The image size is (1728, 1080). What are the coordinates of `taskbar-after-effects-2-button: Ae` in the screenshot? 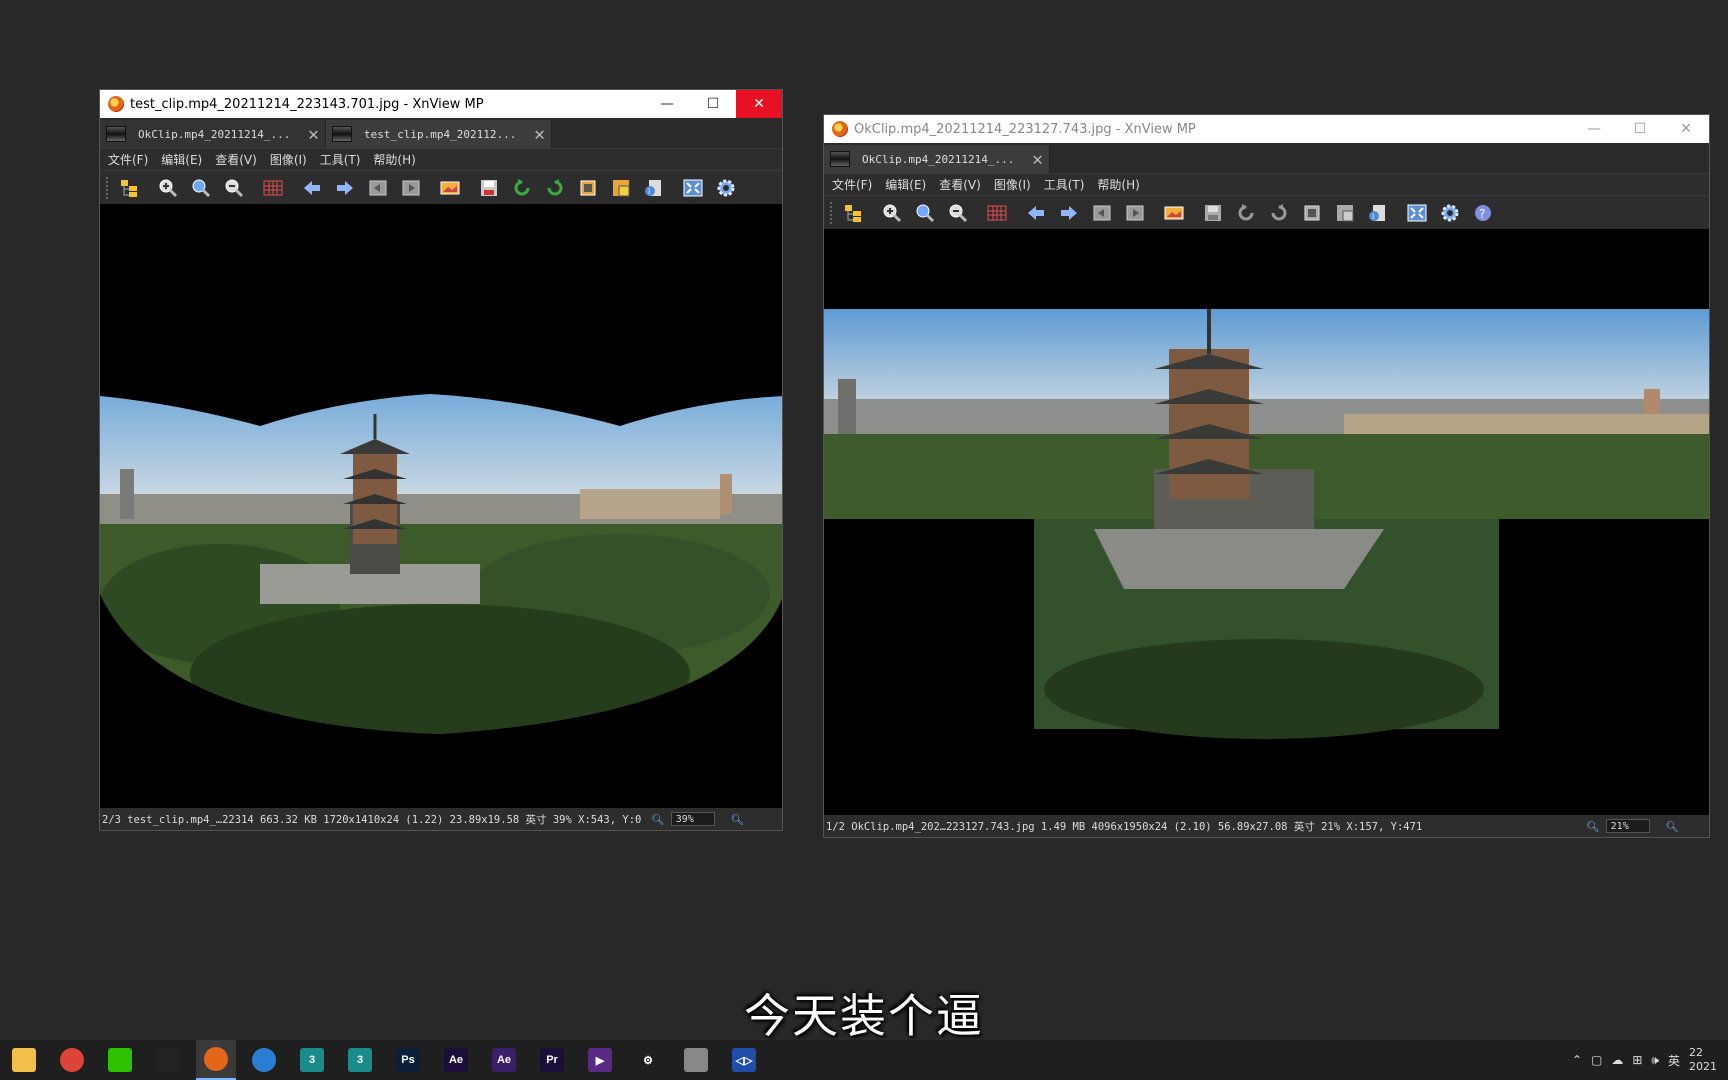 It's located at (504, 1060).